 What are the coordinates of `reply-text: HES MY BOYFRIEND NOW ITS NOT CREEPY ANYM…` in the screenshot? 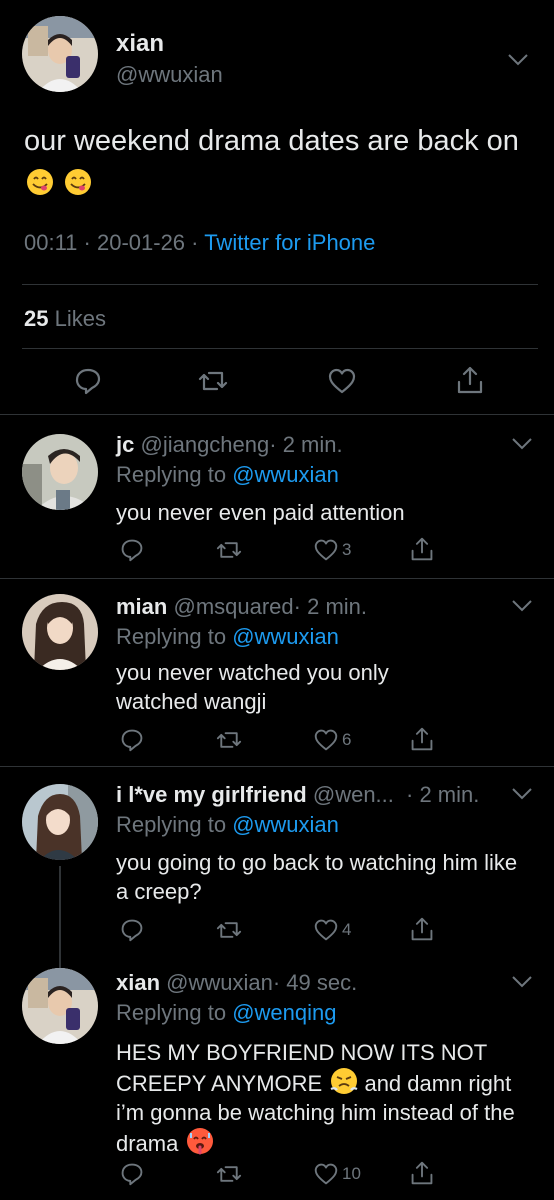 It's located at (316, 1098).